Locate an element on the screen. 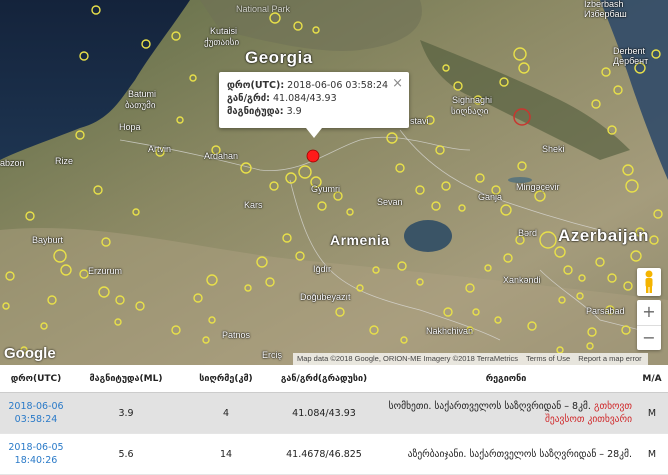  row-depth: 4 is located at coordinates (226, 413).